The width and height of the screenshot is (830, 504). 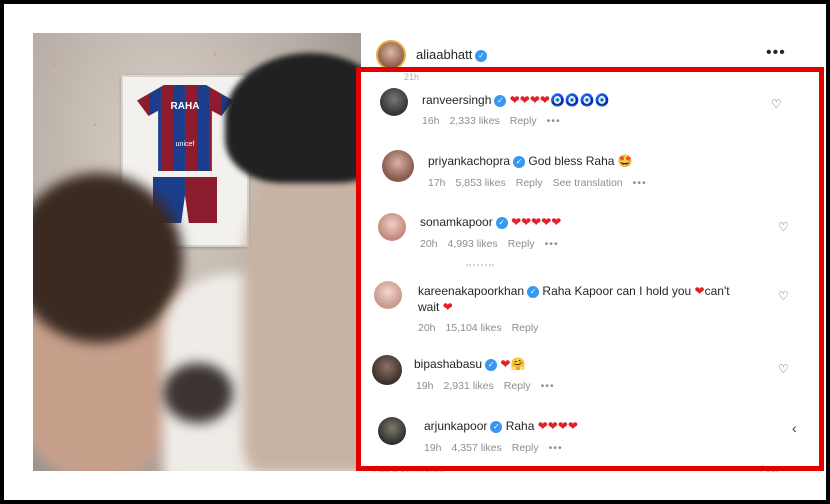 I want to click on jersey-shirt, so click(x=185, y=128).